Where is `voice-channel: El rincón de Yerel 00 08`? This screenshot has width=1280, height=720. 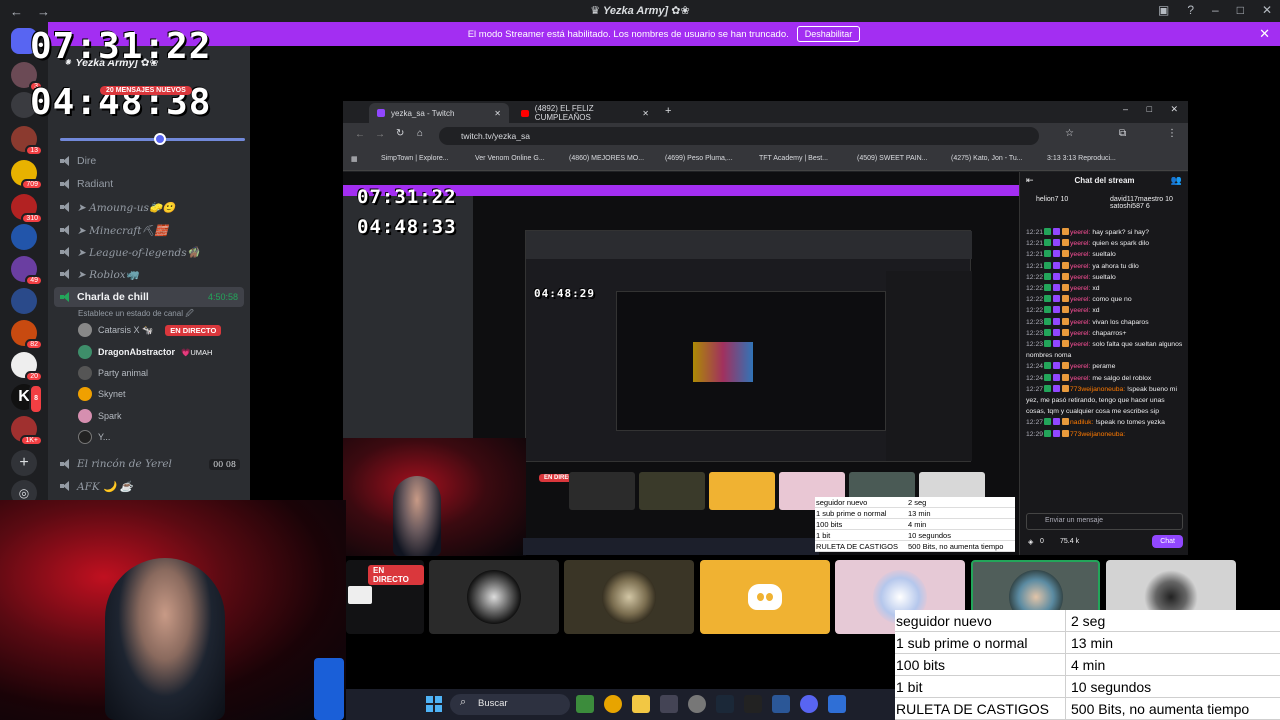 voice-channel: El rincón de Yerel 00 08 is located at coordinates (150, 464).